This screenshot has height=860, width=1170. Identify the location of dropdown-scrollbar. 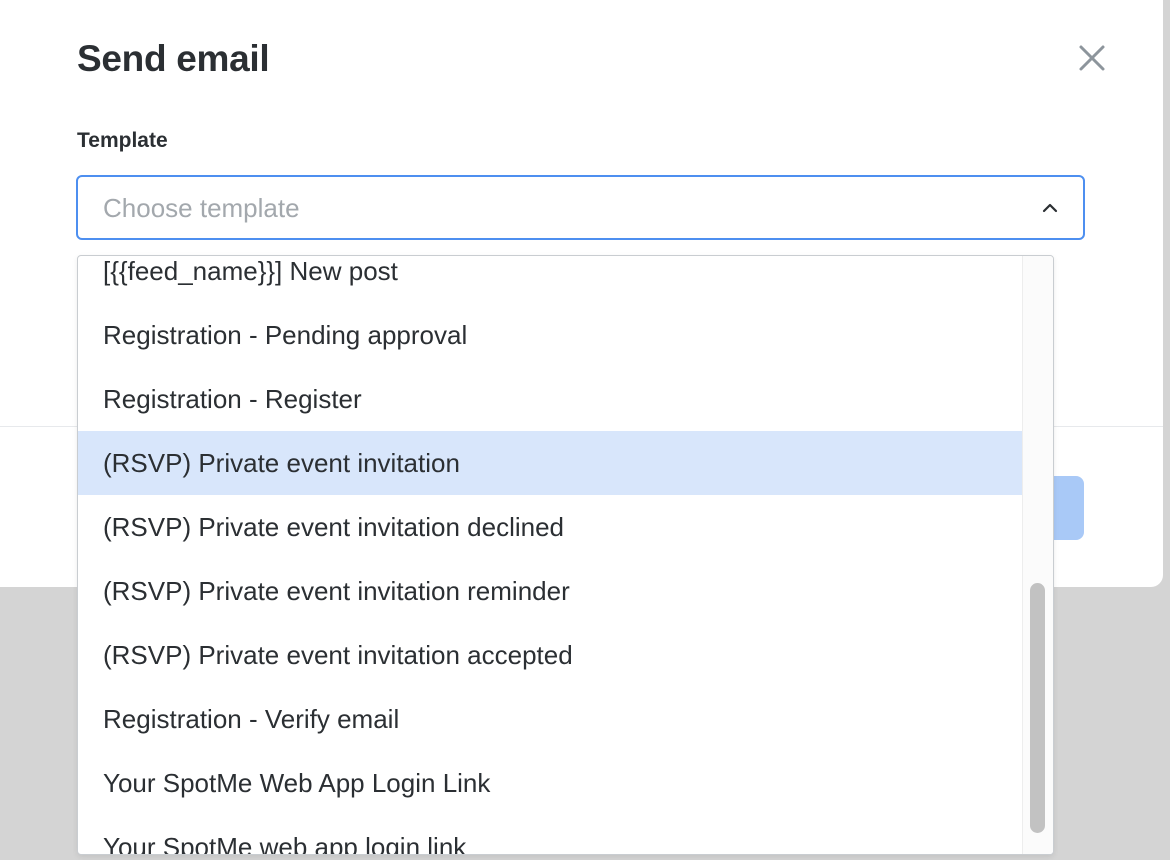
(1037, 555).